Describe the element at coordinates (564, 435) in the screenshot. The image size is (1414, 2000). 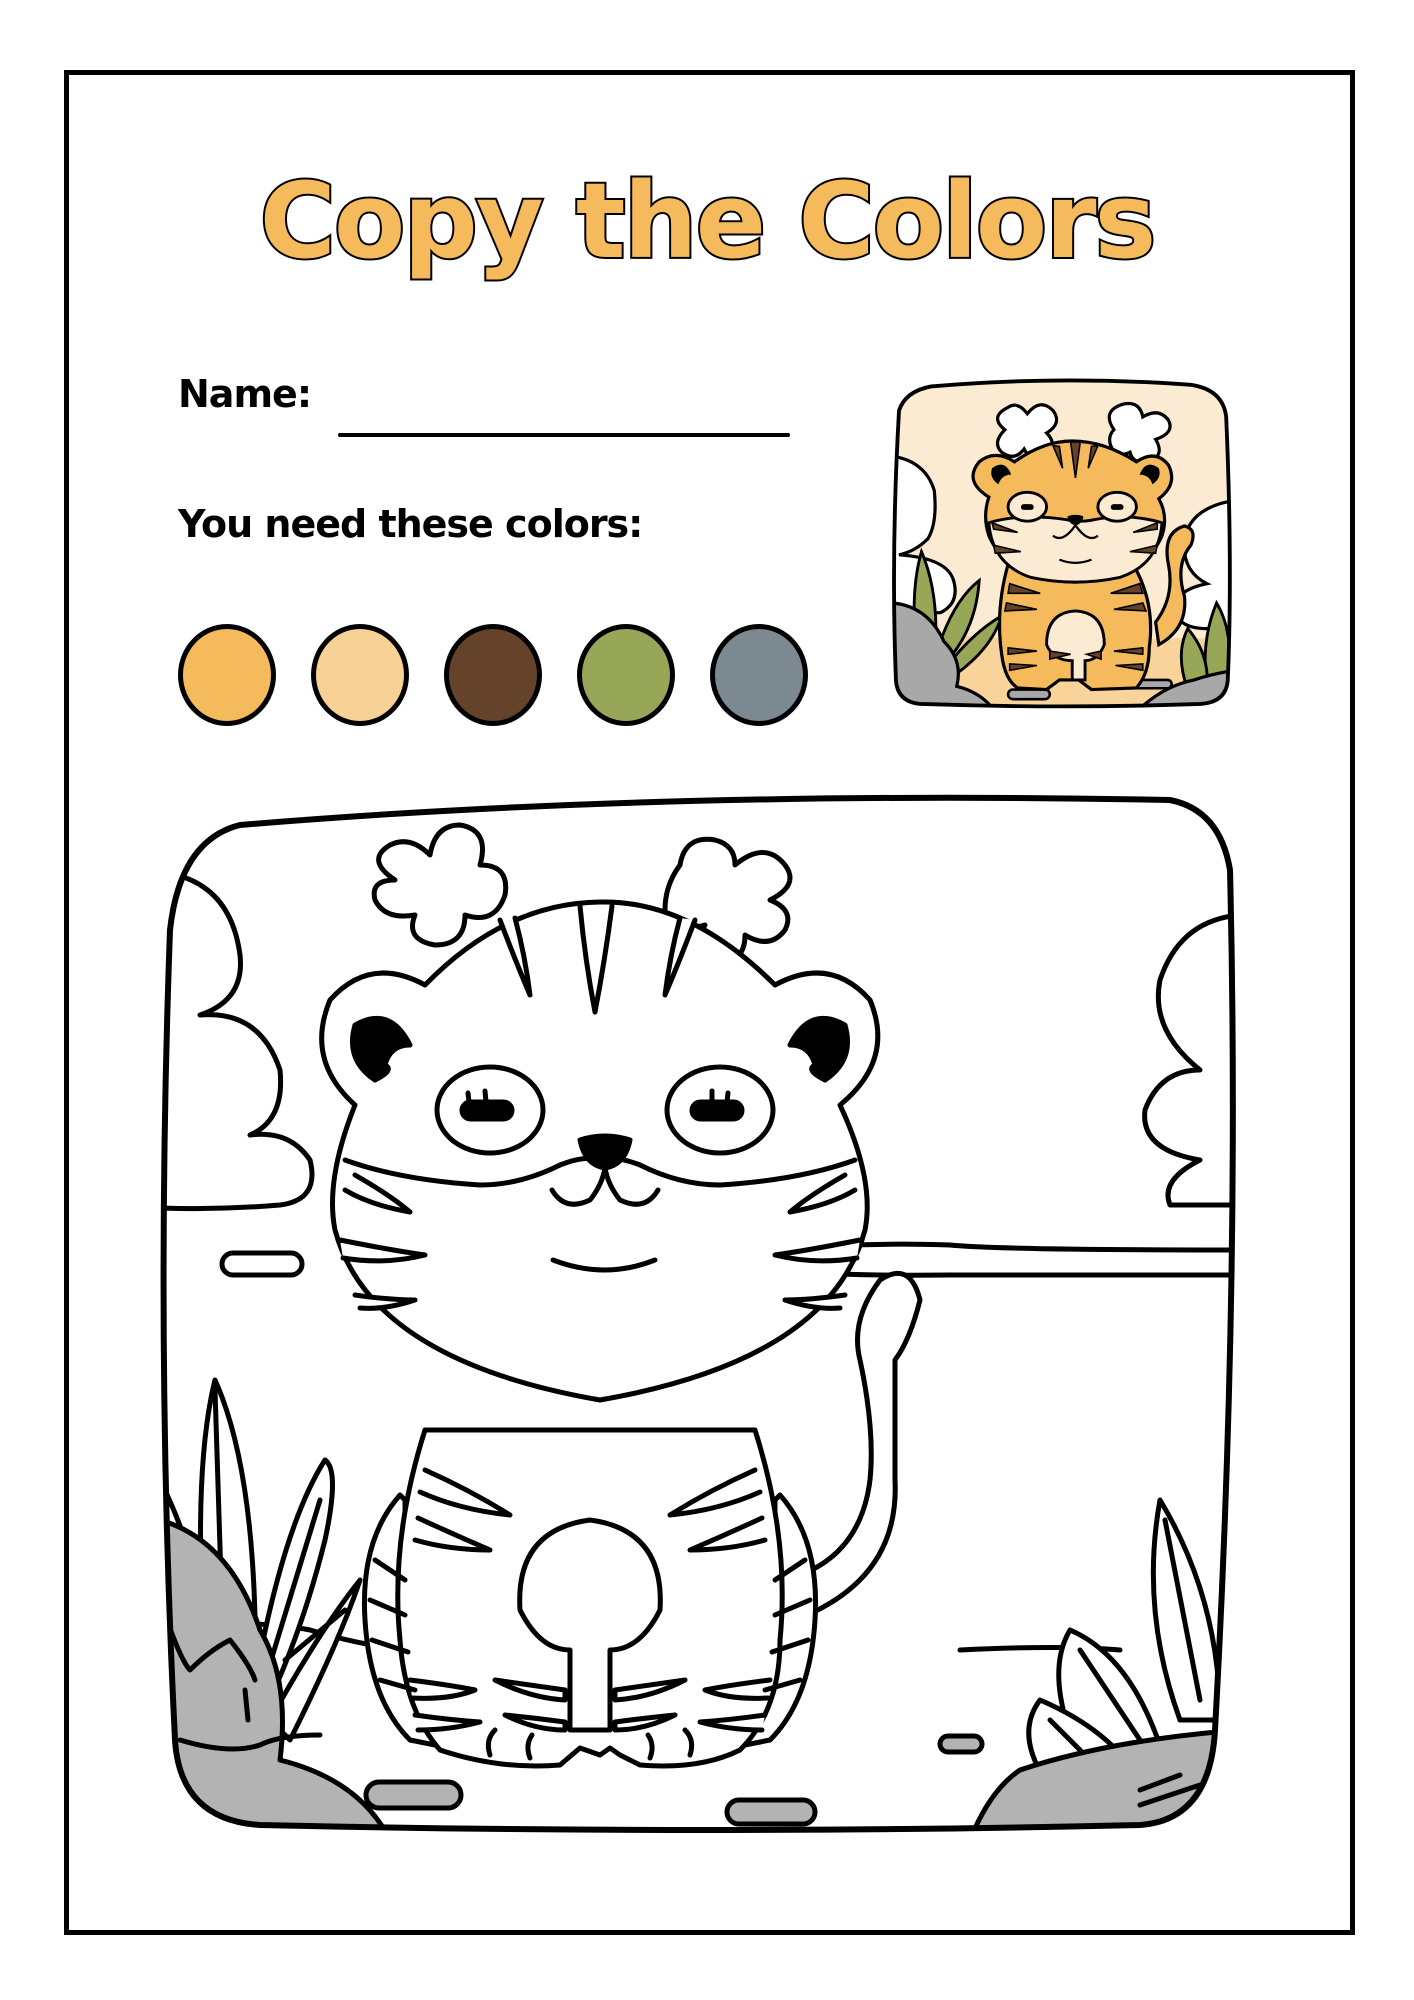
I see `name-input-line` at that location.